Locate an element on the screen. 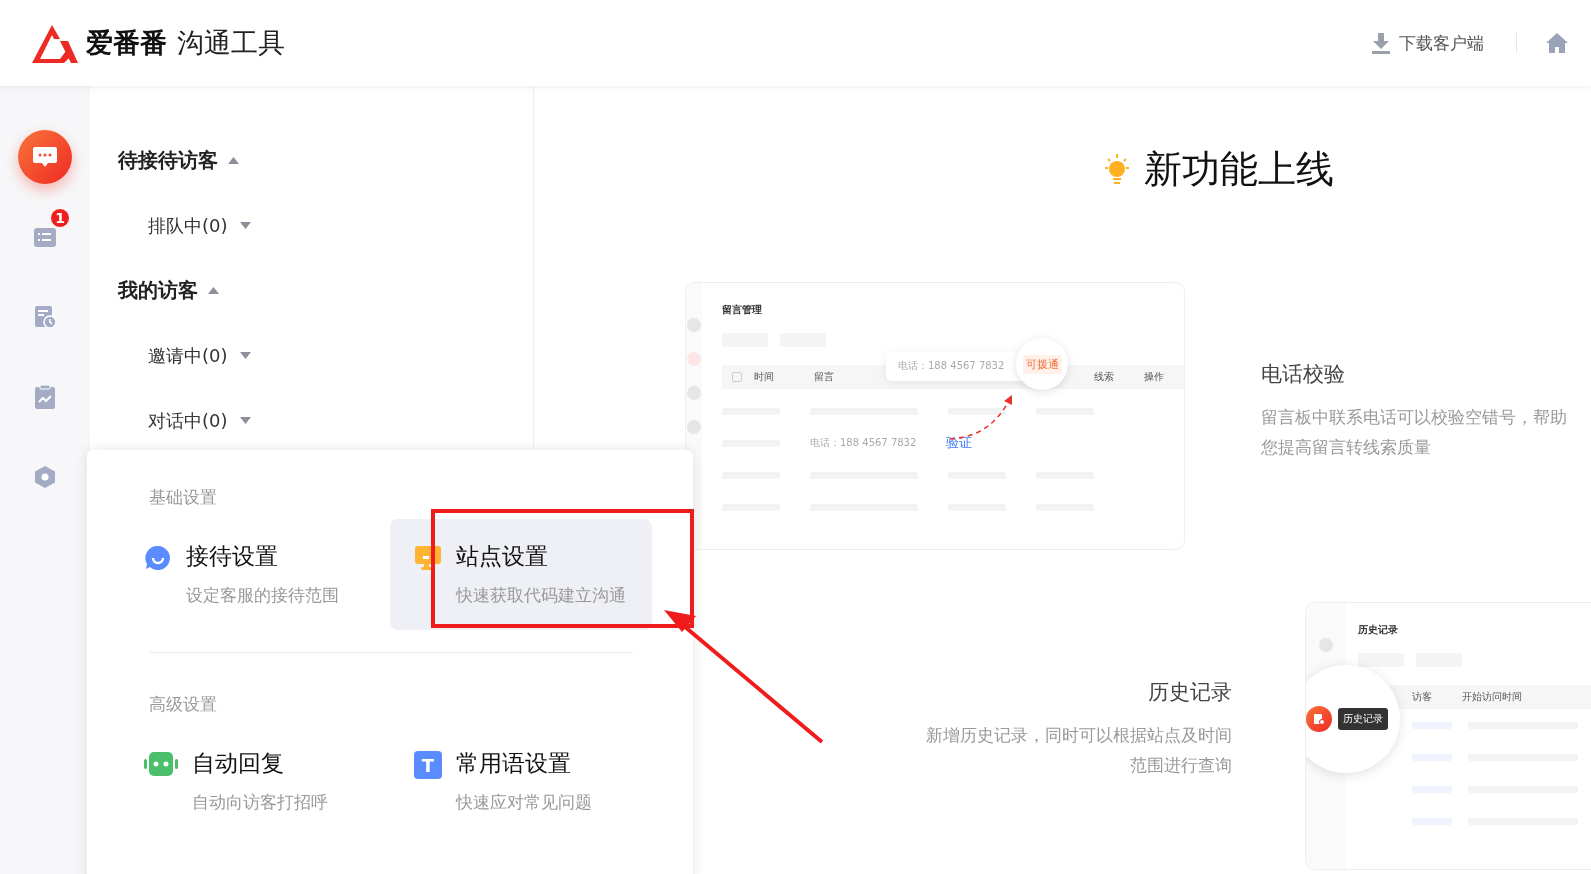 The height and width of the screenshot is (874, 1591). sidebar-item is located at coordinates (45, 157).